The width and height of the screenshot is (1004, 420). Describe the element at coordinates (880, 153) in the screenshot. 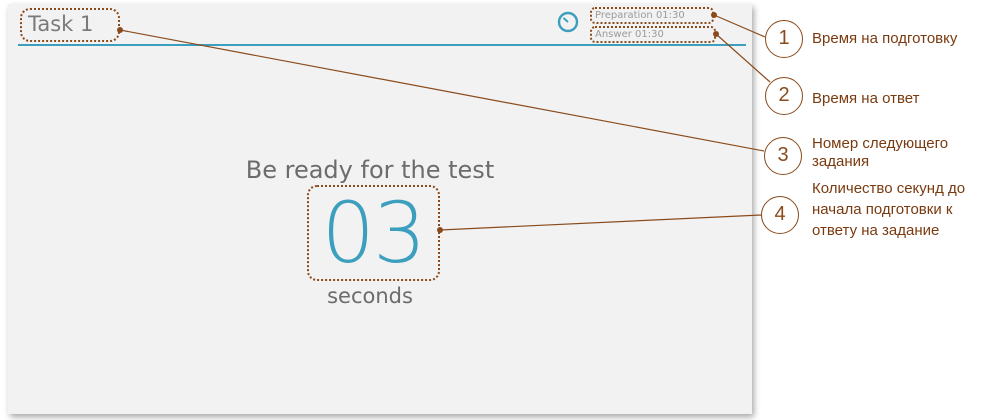

I see `annotation-text-3: Номер следующего задания` at that location.